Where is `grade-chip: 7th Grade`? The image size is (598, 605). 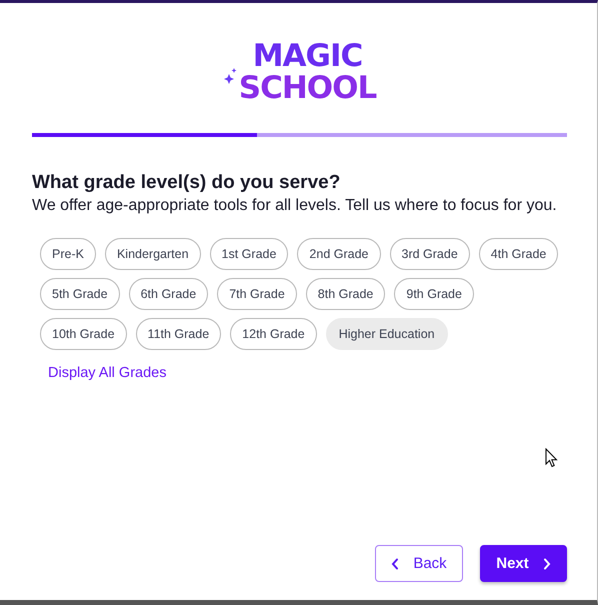 grade-chip: 7th Grade is located at coordinates (257, 294).